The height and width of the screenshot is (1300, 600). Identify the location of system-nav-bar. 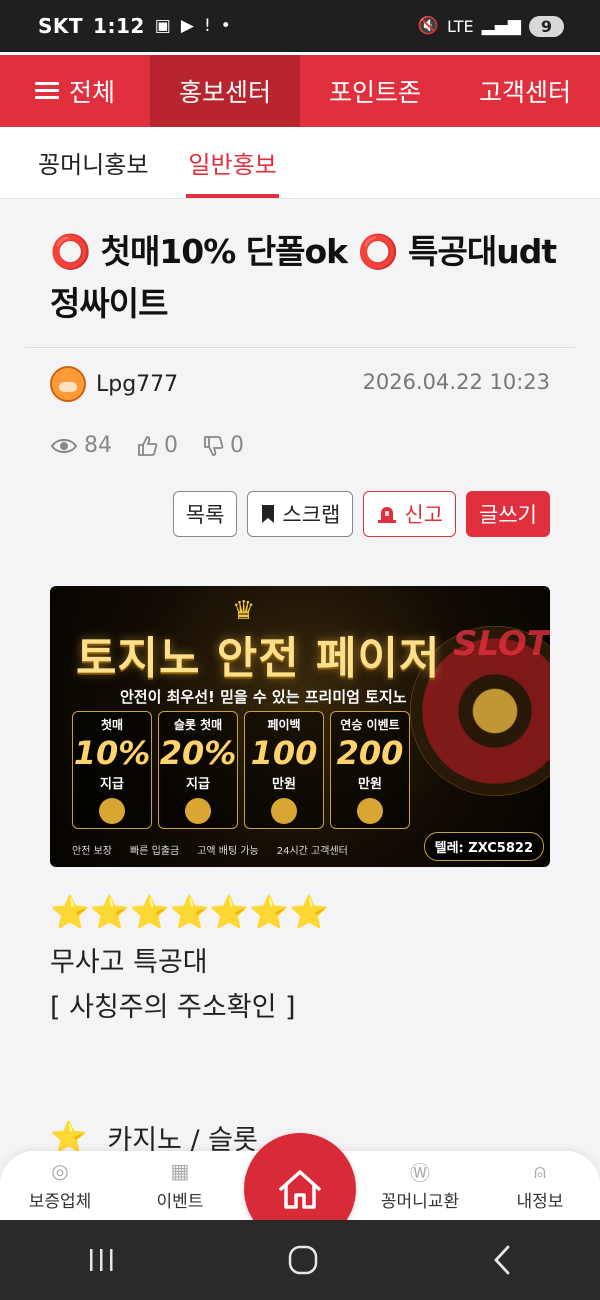
(300, 1260).